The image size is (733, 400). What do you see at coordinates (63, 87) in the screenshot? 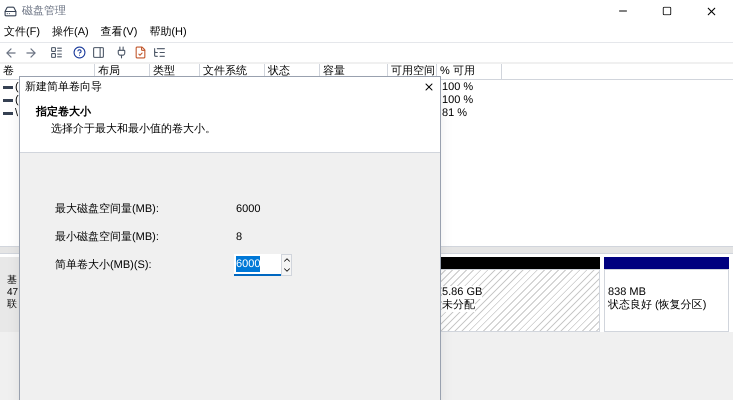
I see `dialog-title: 新建简单卷向导` at bounding box center [63, 87].